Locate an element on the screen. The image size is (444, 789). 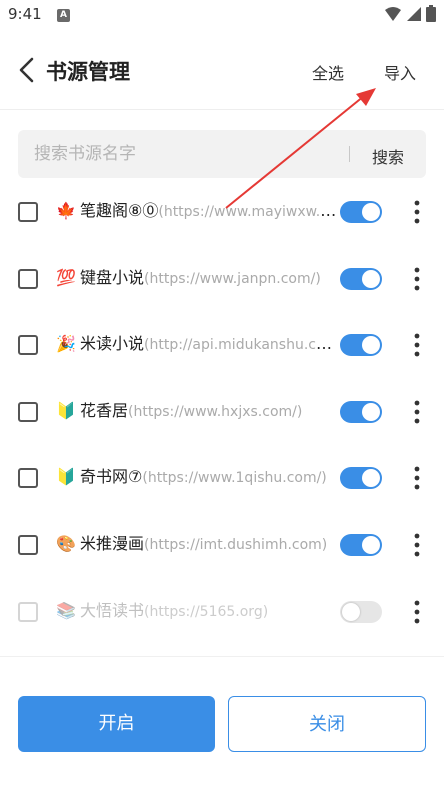
status-time: 9:41 is located at coordinates (25, 14).